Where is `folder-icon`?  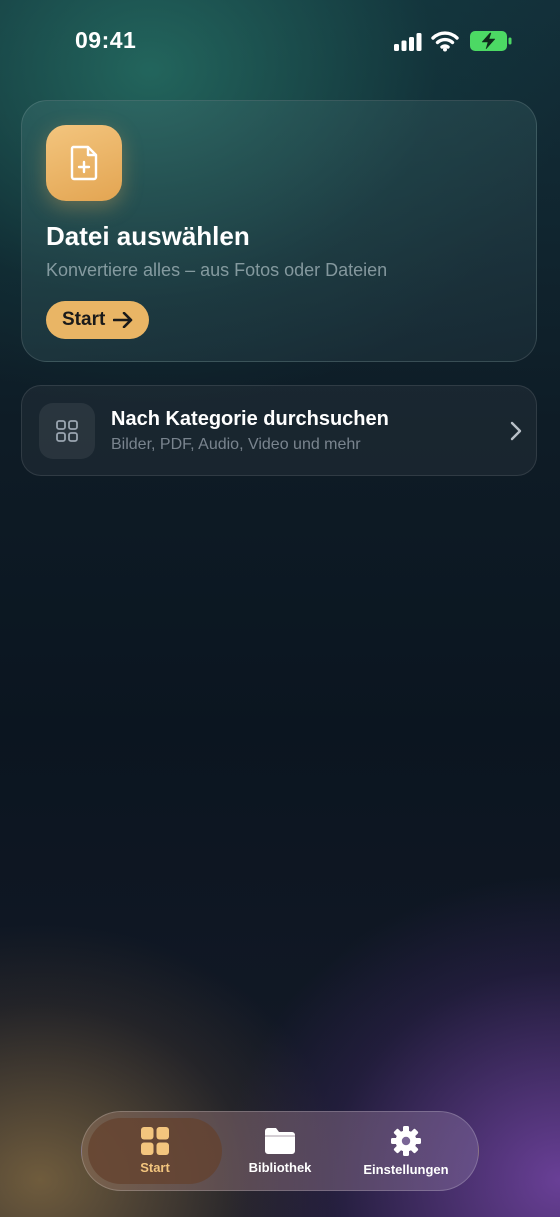 folder-icon is located at coordinates (280, 1141).